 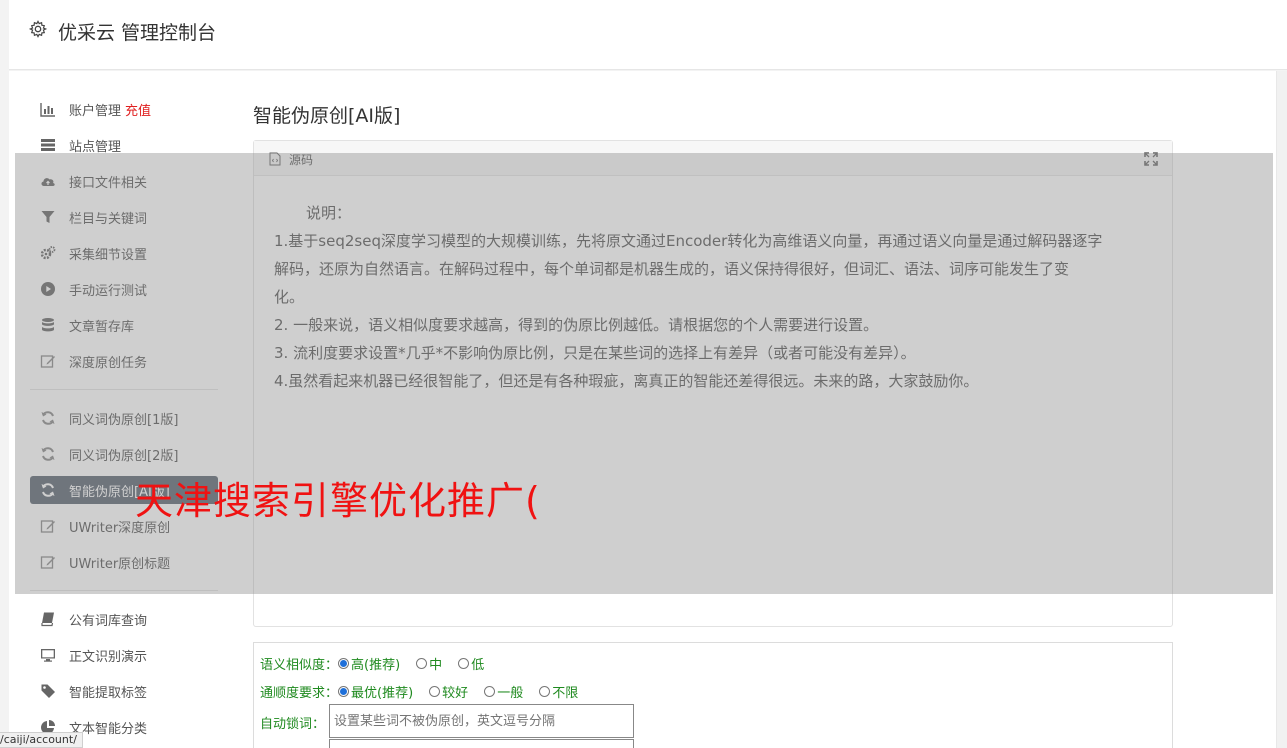 What do you see at coordinates (558, 691) in the screenshot?
I see `fluency-any-radio: 不限` at bounding box center [558, 691].